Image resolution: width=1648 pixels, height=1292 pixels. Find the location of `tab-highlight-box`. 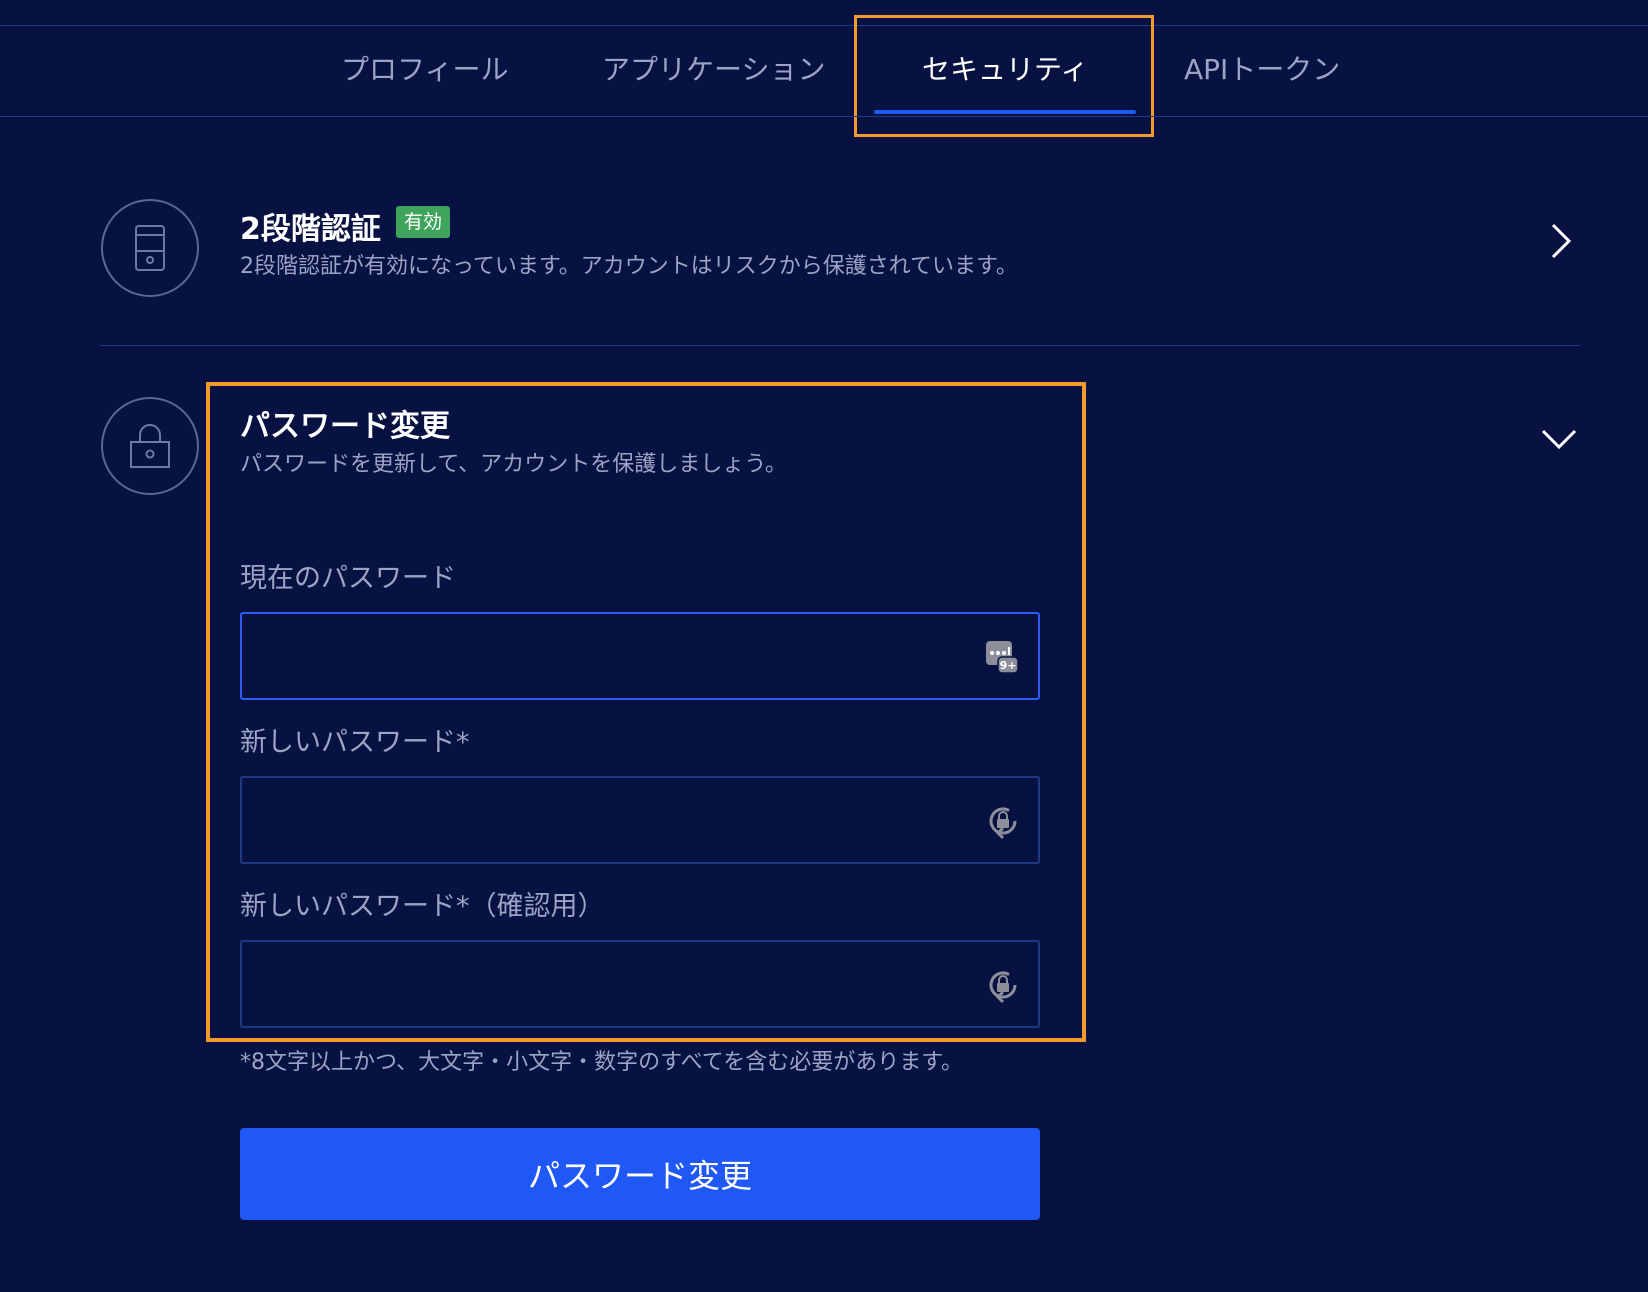

tab-highlight-box is located at coordinates (1004, 76).